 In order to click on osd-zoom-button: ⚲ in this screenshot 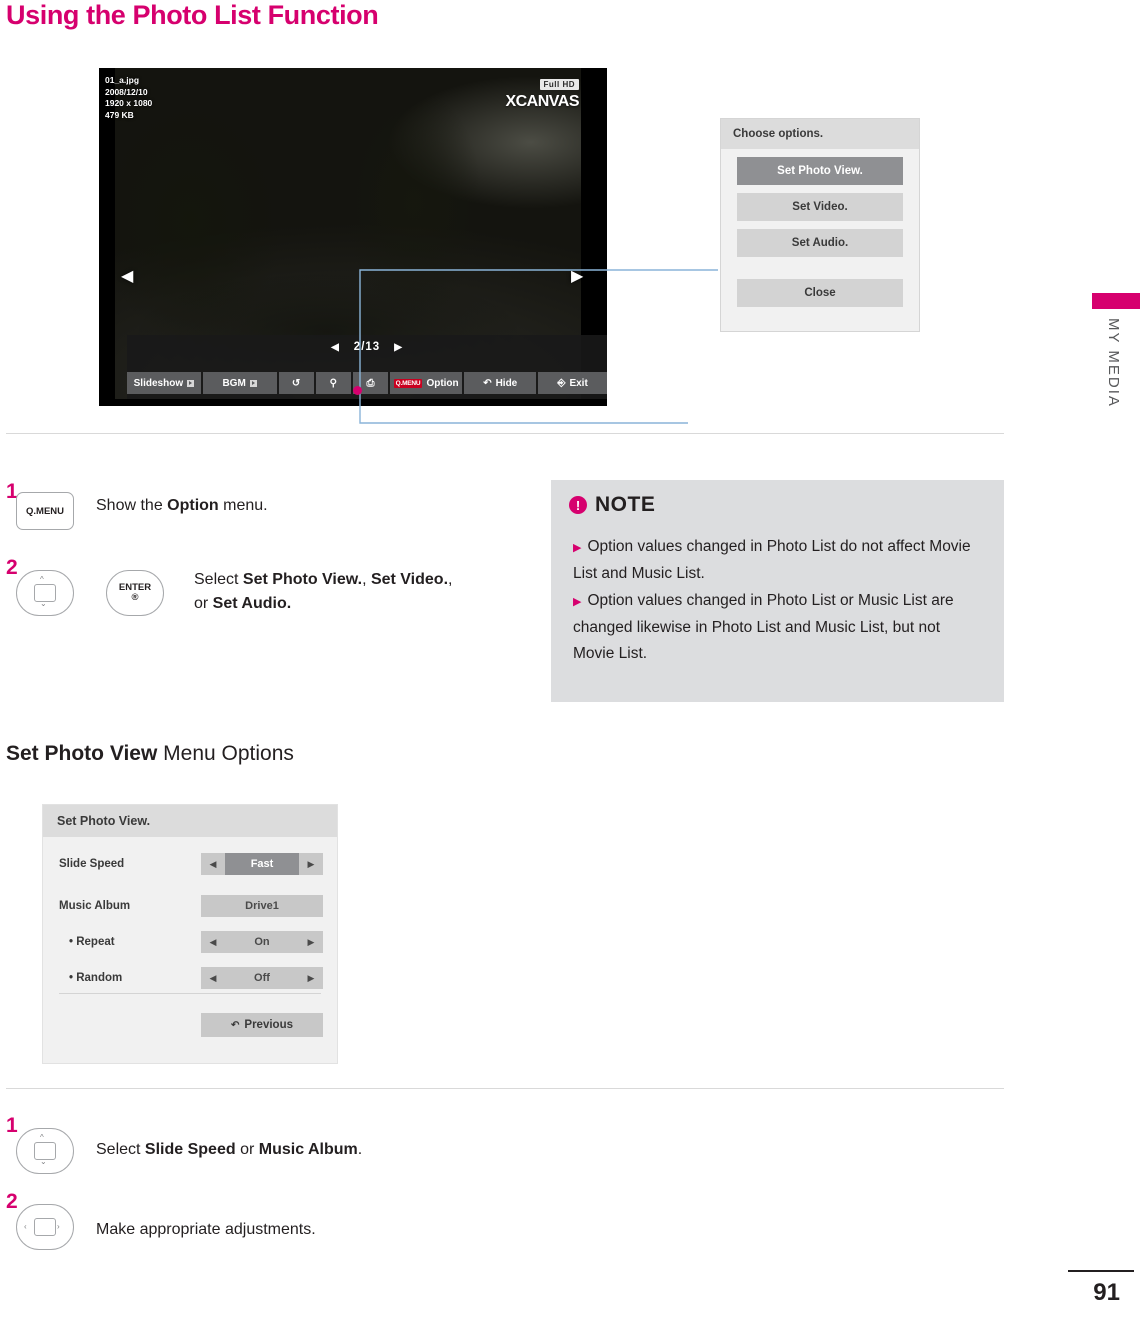, I will do `click(333, 383)`.